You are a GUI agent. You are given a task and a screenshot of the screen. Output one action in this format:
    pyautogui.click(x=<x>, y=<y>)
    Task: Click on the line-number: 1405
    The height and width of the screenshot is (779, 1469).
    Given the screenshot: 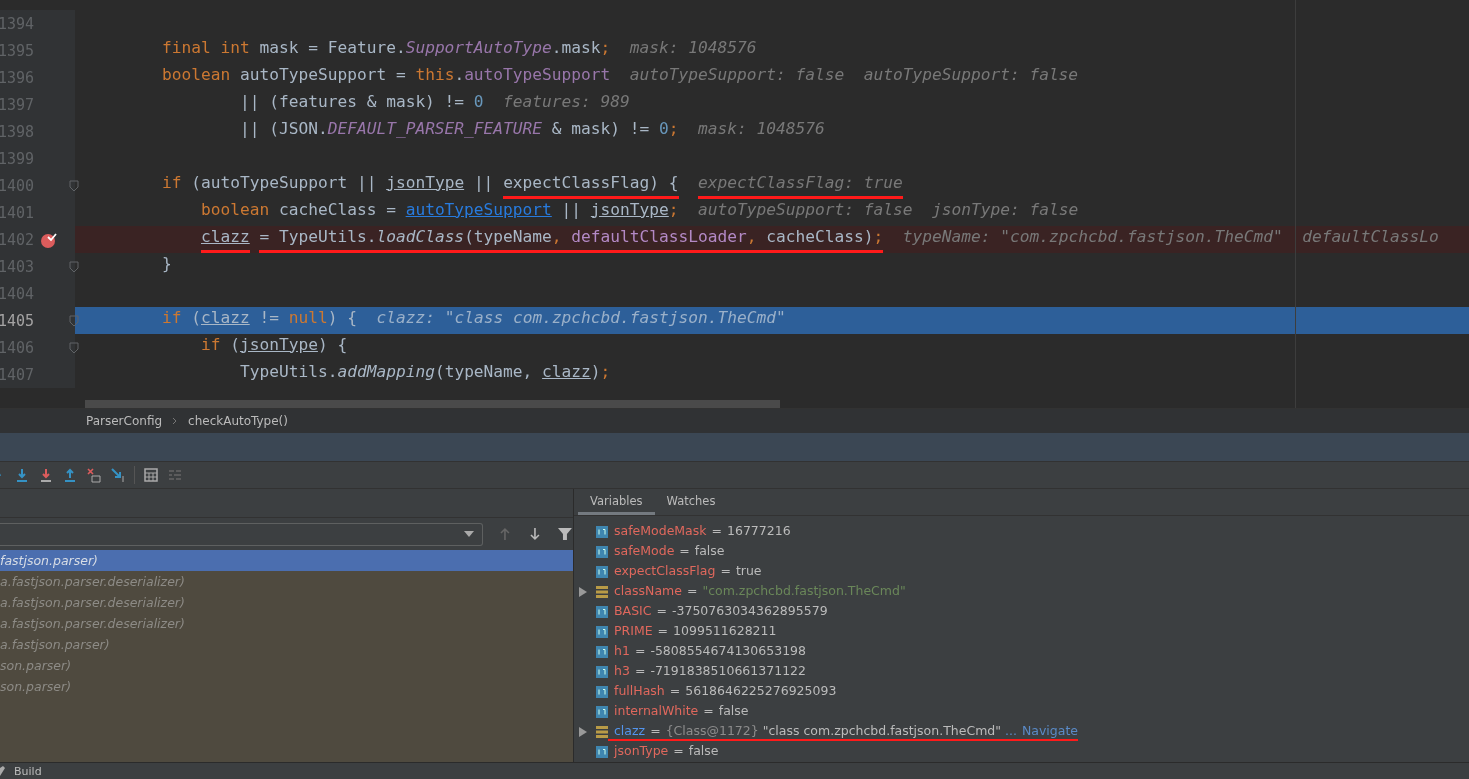 What is the action you would take?
    pyautogui.click(x=17, y=320)
    